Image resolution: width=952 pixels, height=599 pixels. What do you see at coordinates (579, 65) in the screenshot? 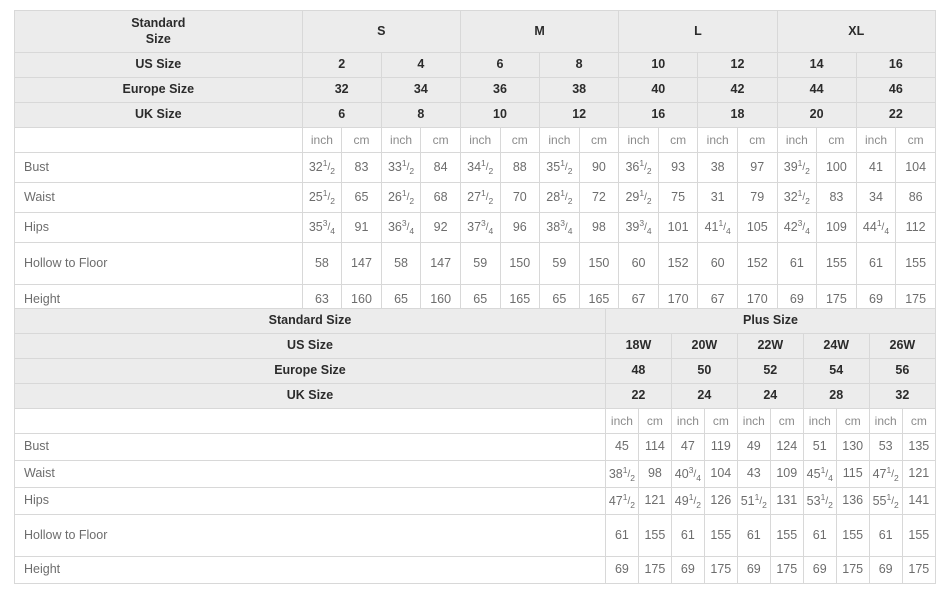
I see `us-size-value: 8` at bounding box center [579, 65].